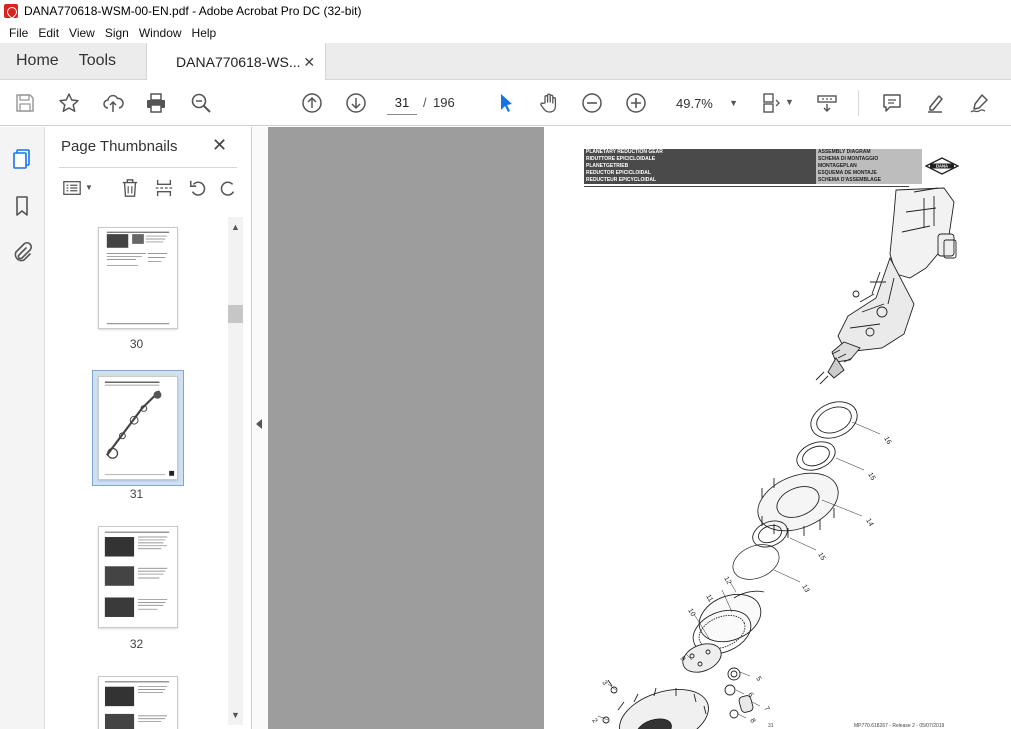  I want to click on part-callout: 7, so click(766, 709).